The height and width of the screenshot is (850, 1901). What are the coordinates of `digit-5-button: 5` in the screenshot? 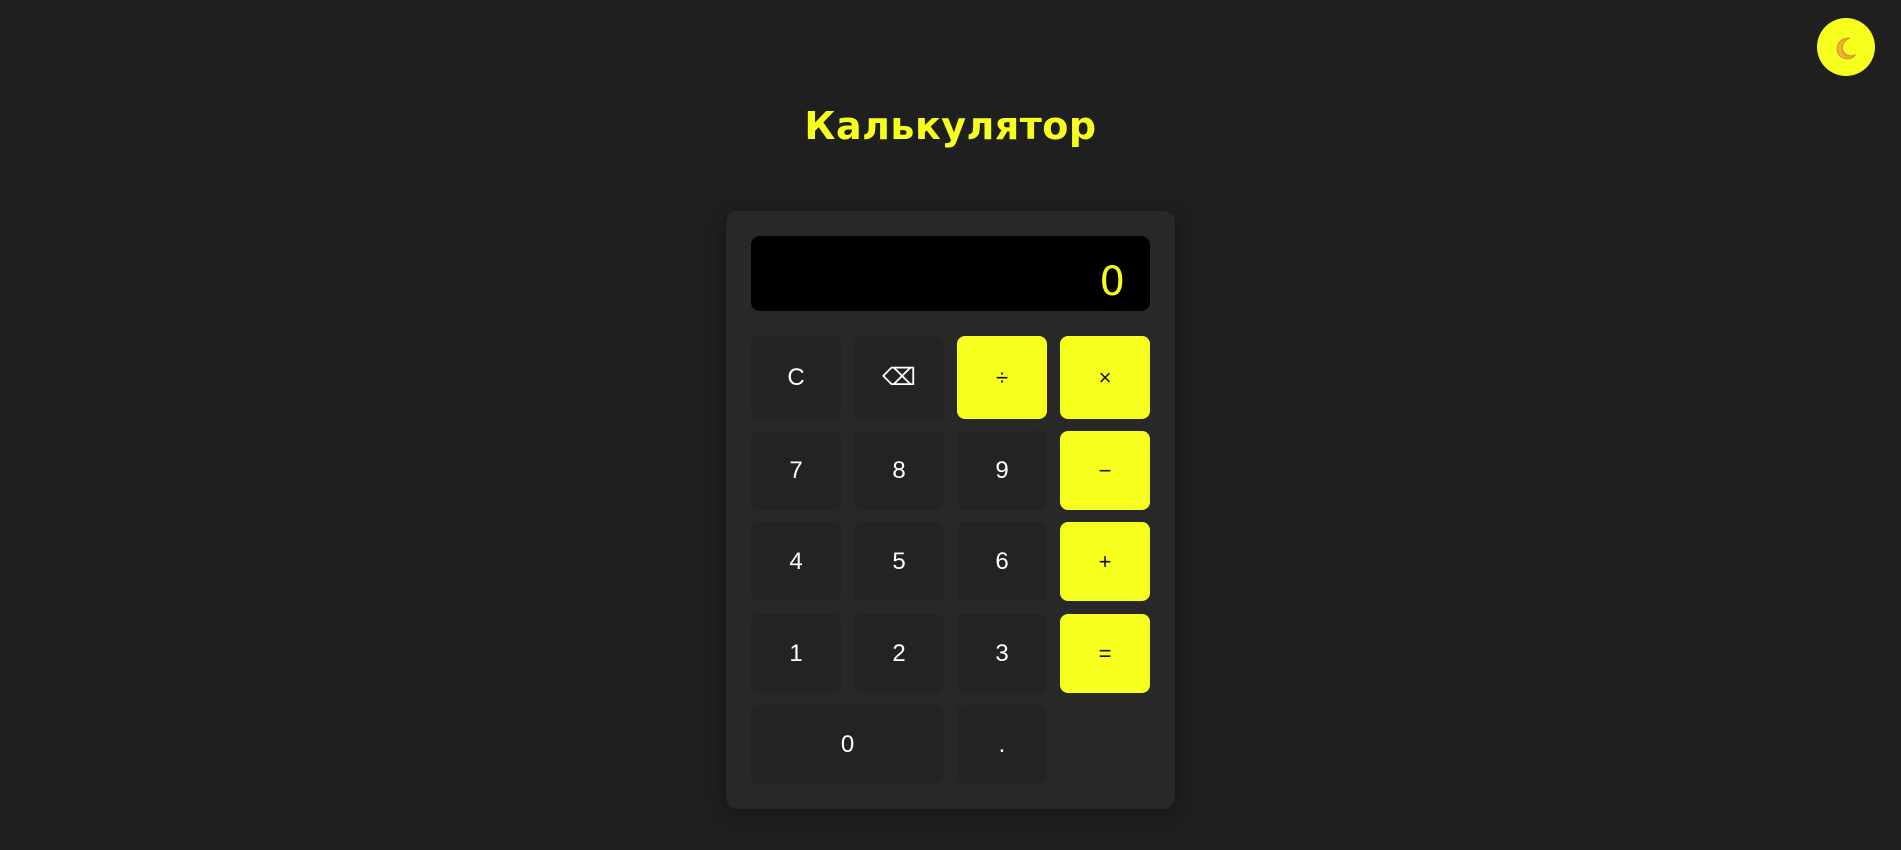 It's located at (899, 561).